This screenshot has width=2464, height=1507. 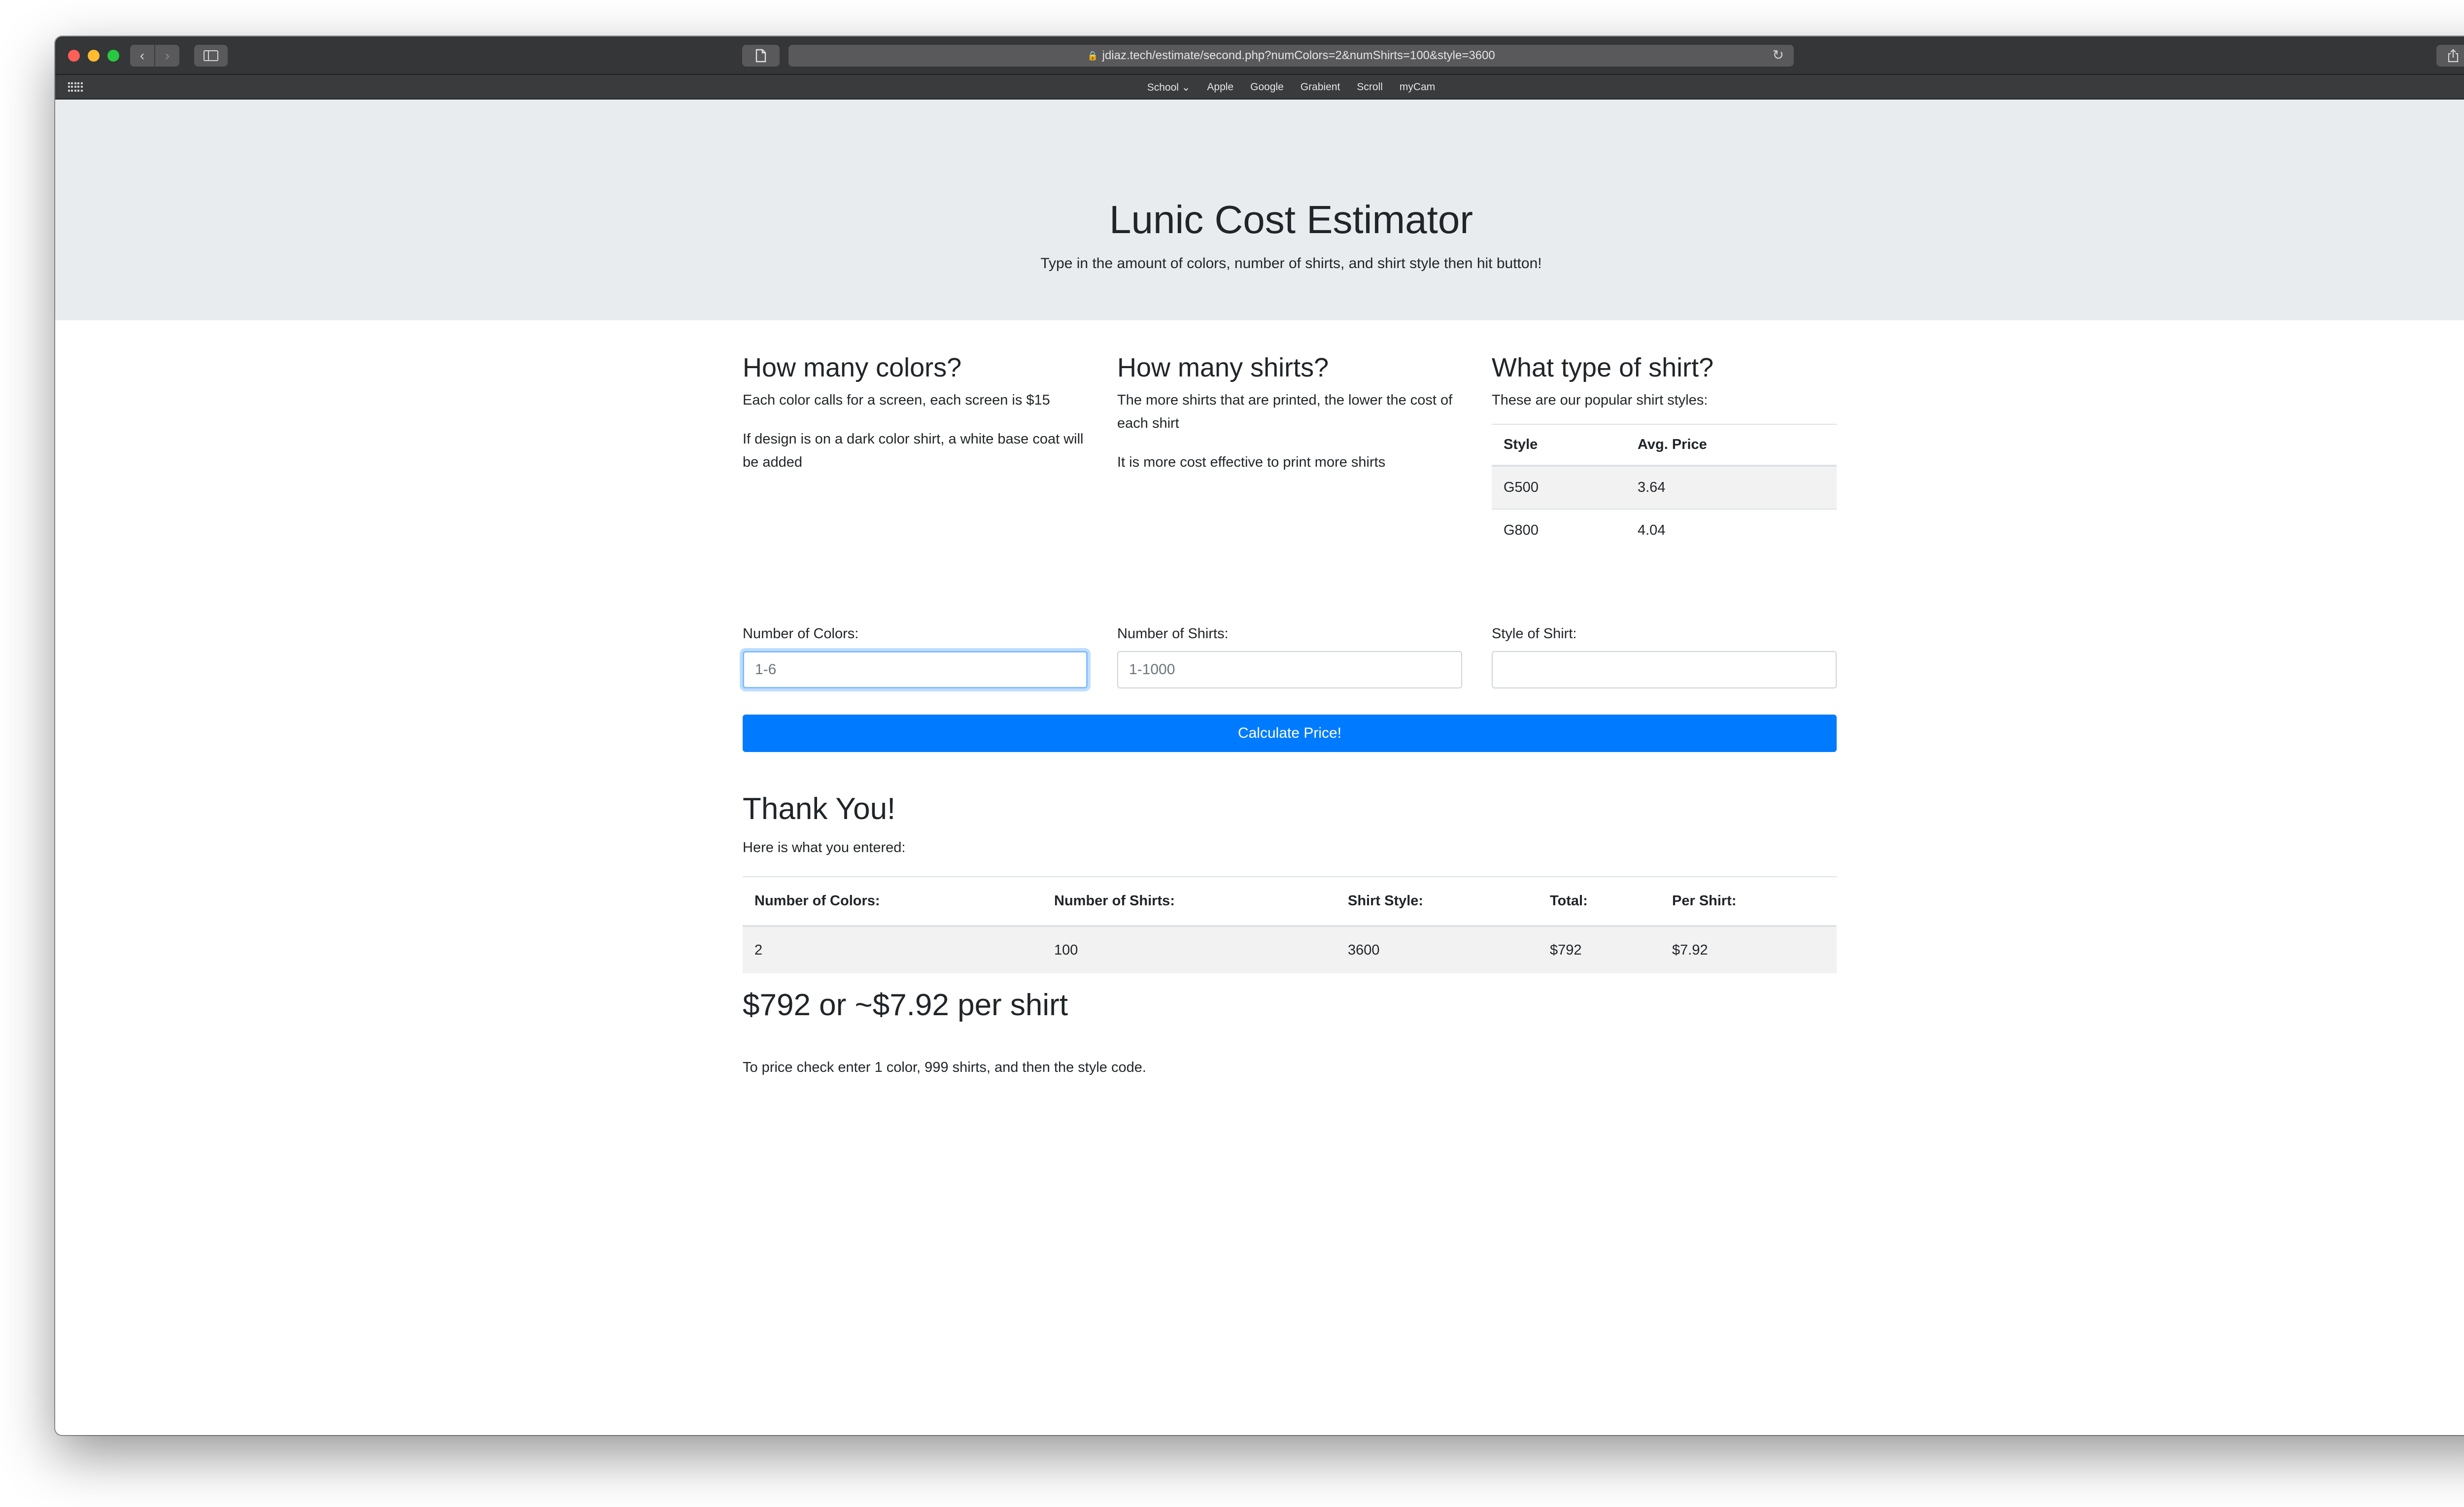 I want to click on bookmark-google: Google, so click(x=1267, y=87).